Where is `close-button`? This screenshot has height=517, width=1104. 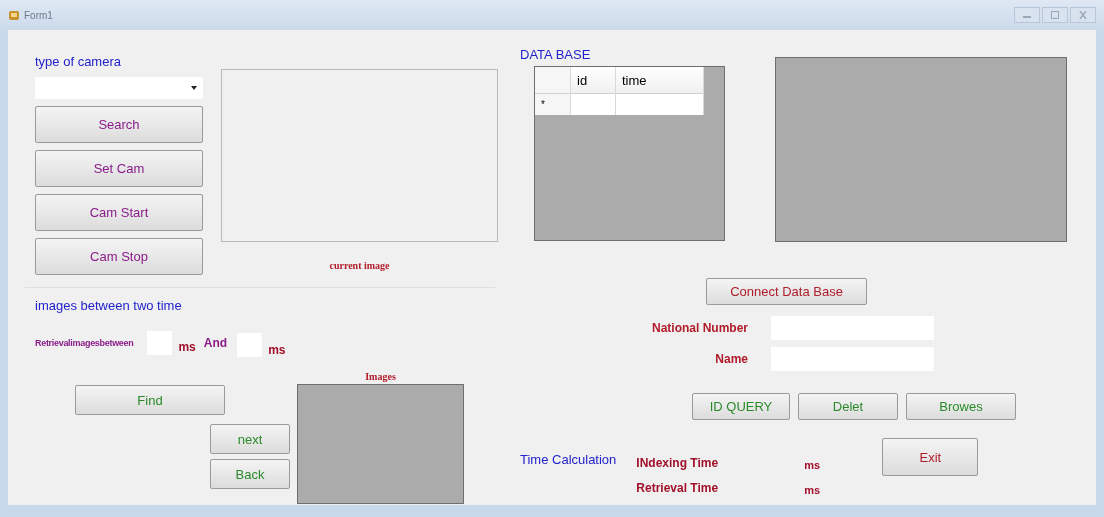 close-button is located at coordinates (1083, 15).